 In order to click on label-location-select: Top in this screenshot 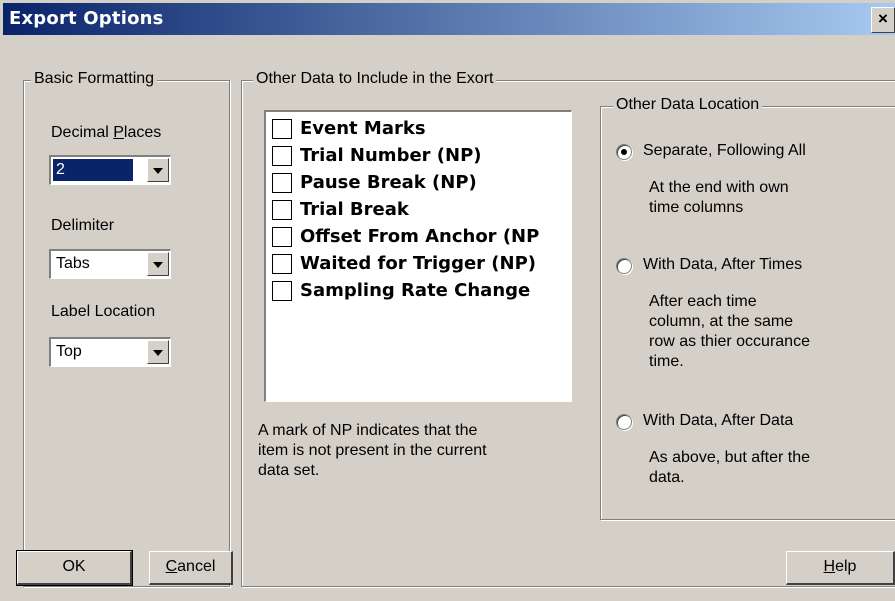, I will do `click(110, 352)`.